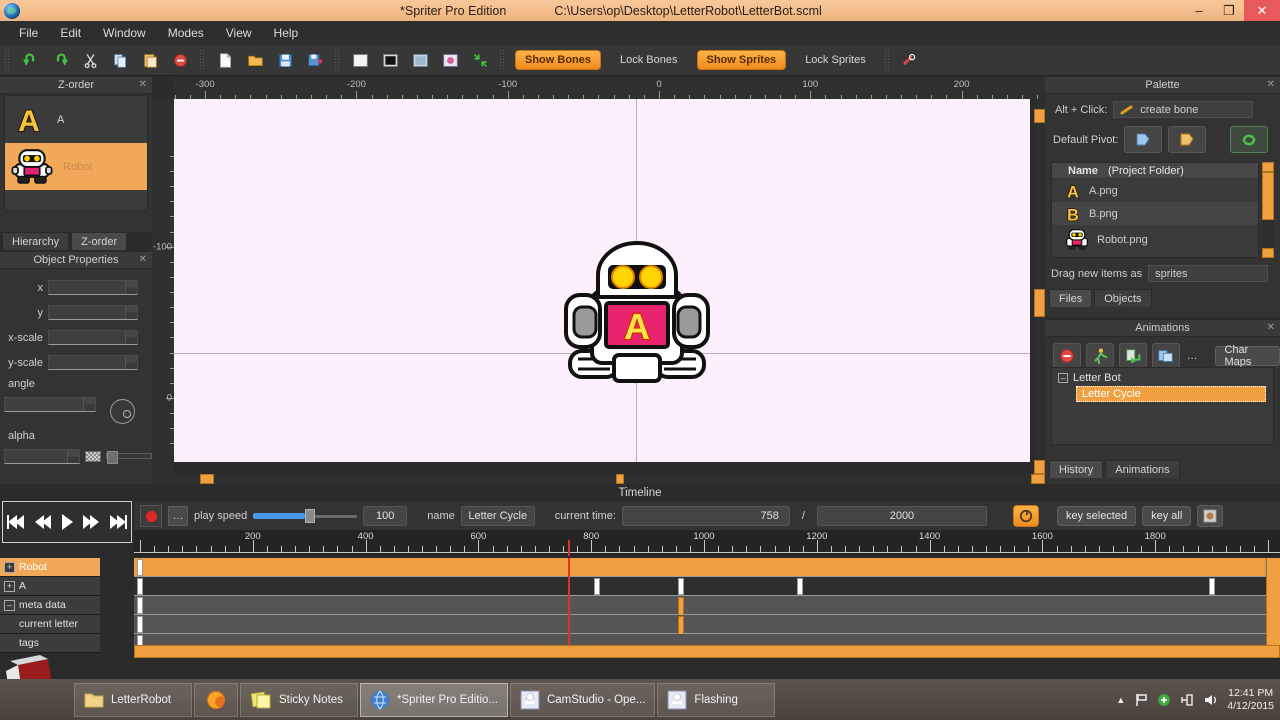  I want to click on play-speed-slider, so click(305, 516).